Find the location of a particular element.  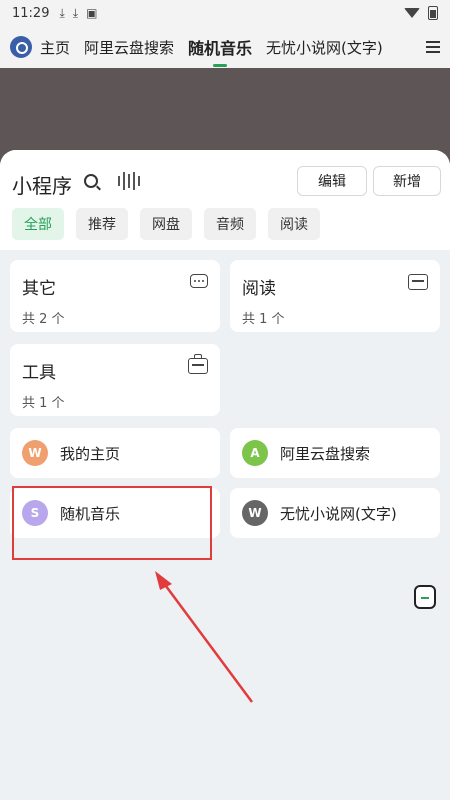

status-time: 11:29 is located at coordinates (31, 13).